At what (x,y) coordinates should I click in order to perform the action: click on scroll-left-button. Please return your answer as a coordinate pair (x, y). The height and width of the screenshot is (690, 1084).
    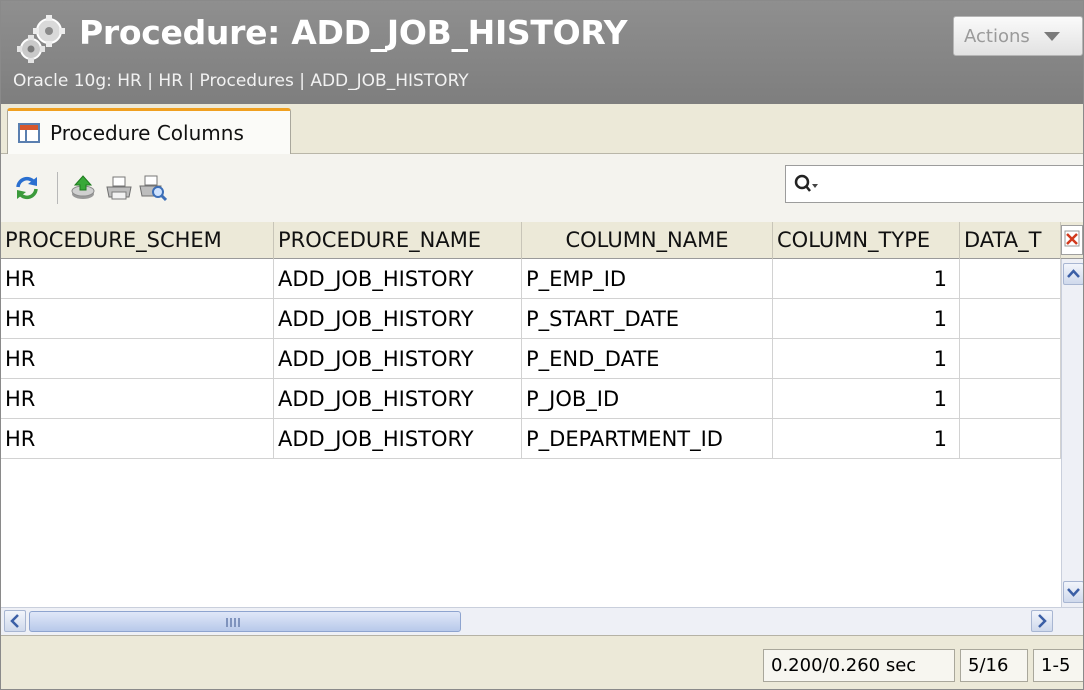
    Looking at the image, I should click on (15, 621).